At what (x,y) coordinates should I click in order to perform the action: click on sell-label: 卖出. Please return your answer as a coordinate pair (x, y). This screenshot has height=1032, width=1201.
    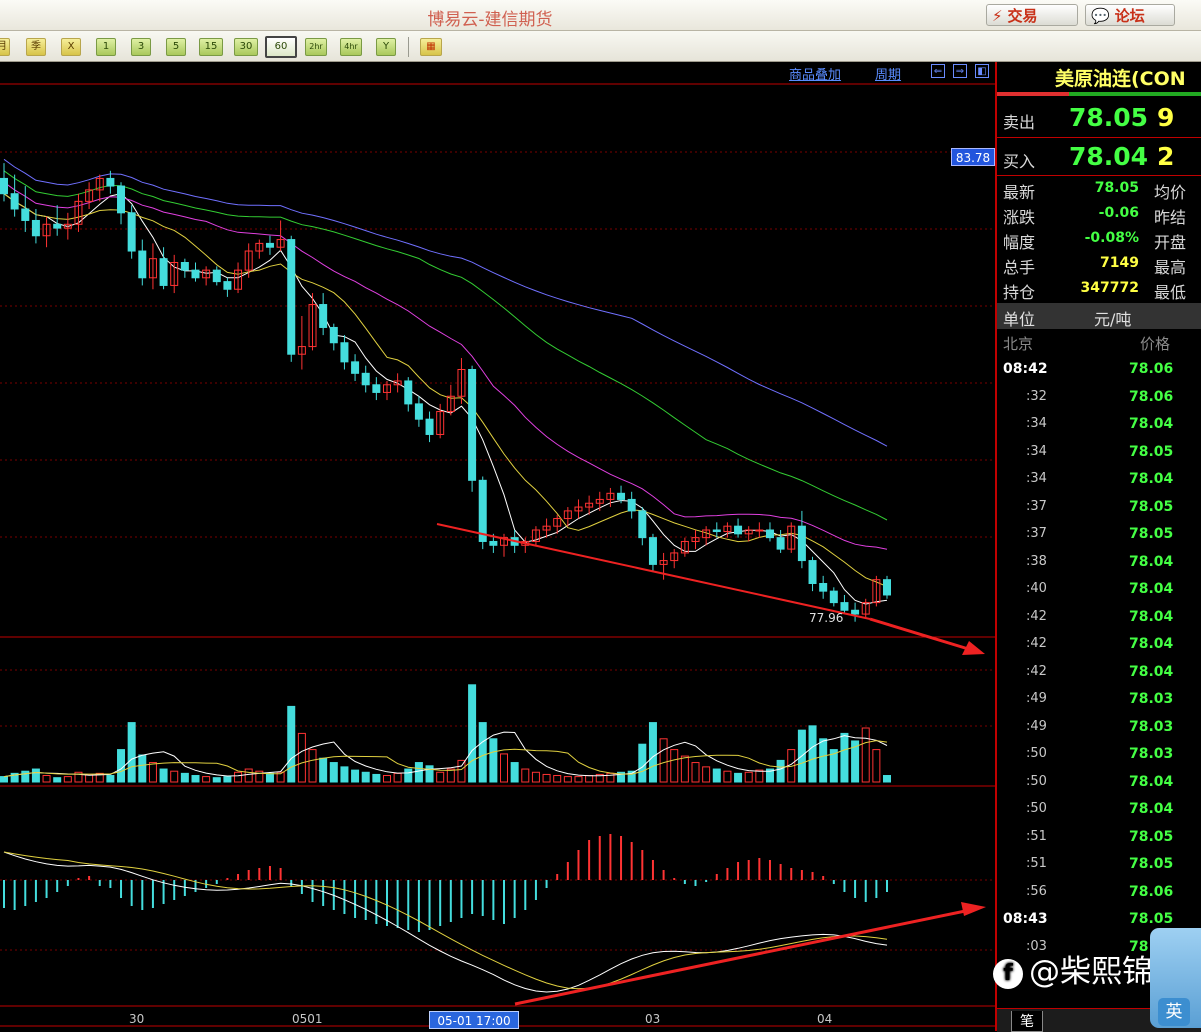
    Looking at the image, I should click on (1019, 122).